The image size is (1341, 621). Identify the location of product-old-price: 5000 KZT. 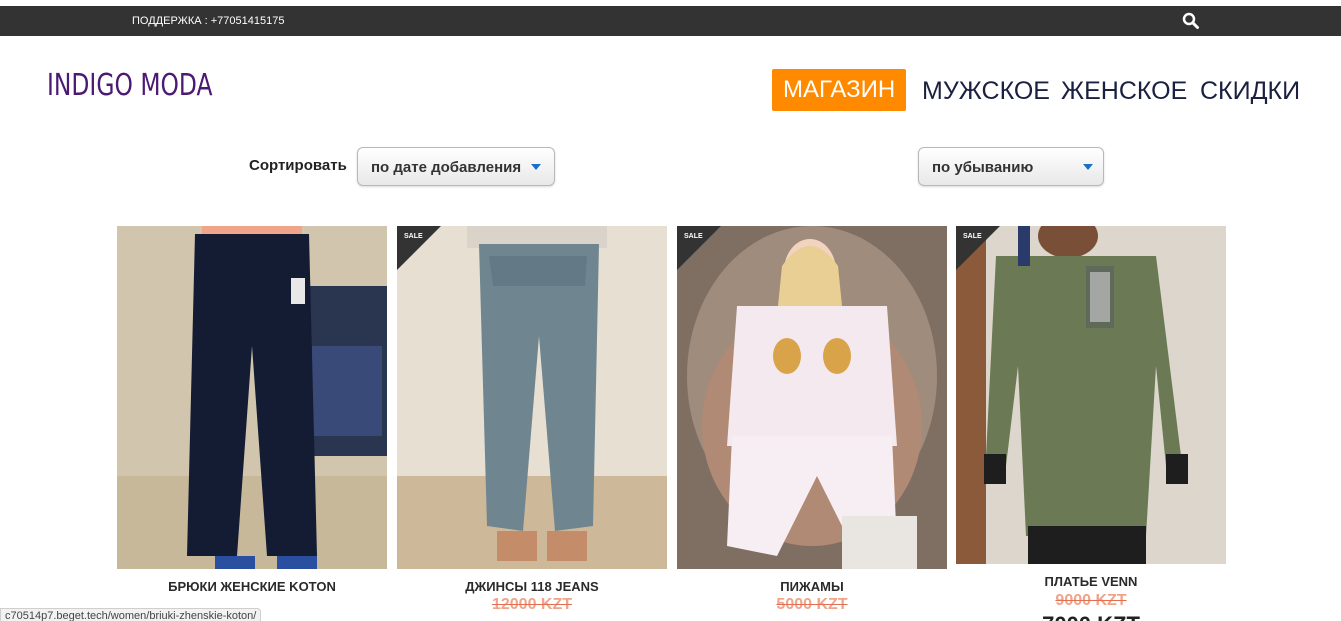
(812, 604).